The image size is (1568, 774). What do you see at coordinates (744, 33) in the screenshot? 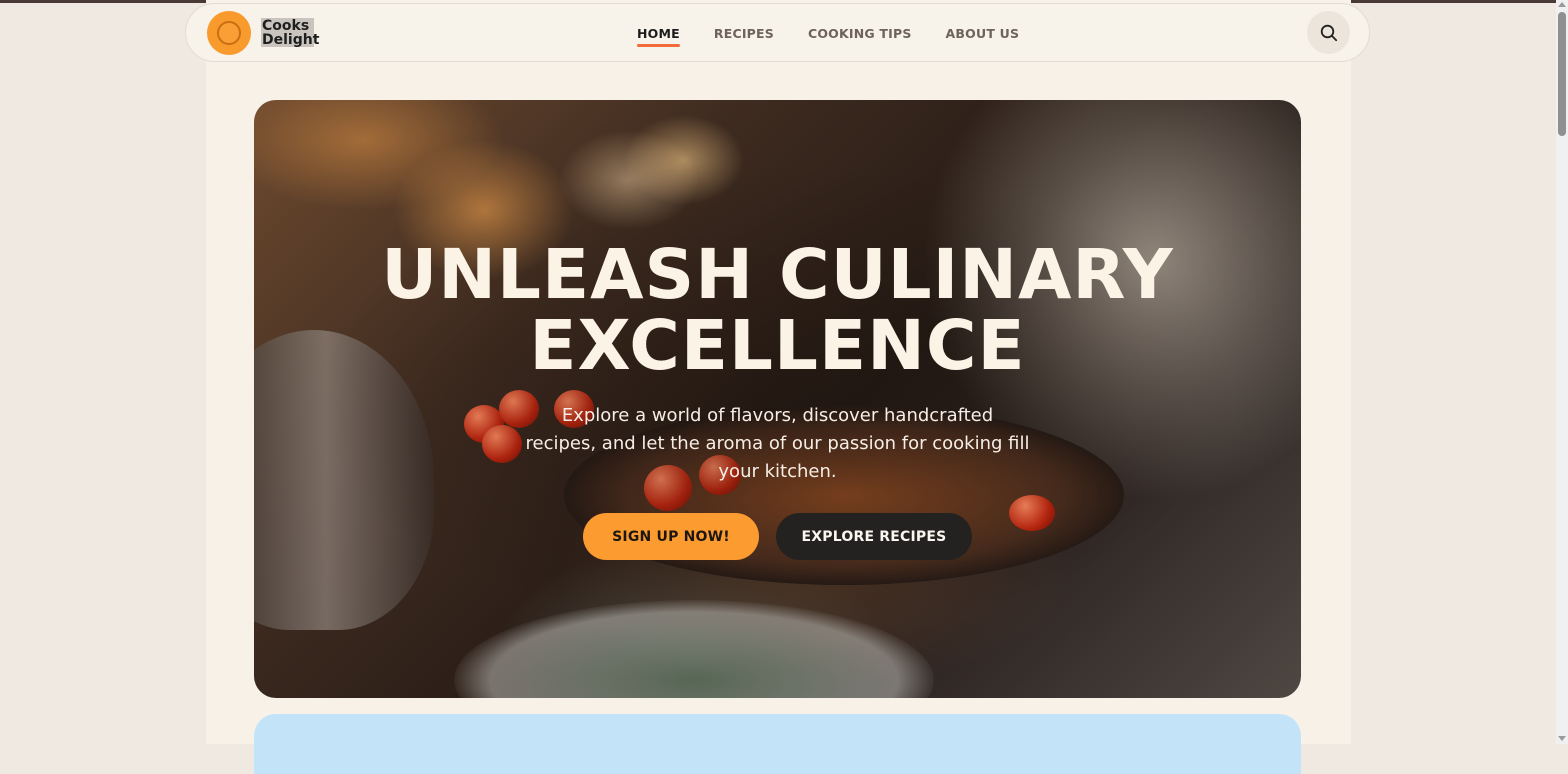
I see `nav-item-recipes: RECIPES` at bounding box center [744, 33].